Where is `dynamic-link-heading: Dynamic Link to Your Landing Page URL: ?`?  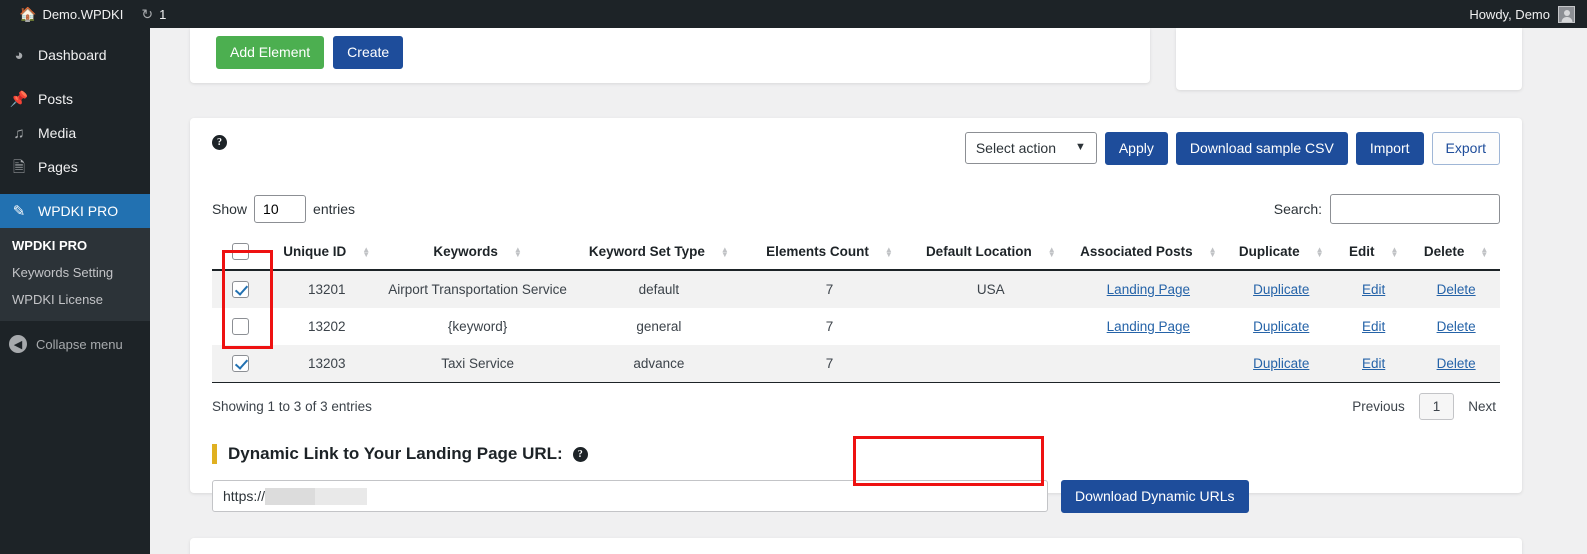
dynamic-link-heading: Dynamic Link to Your Landing Page URL: ? is located at coordinates (856, 454).